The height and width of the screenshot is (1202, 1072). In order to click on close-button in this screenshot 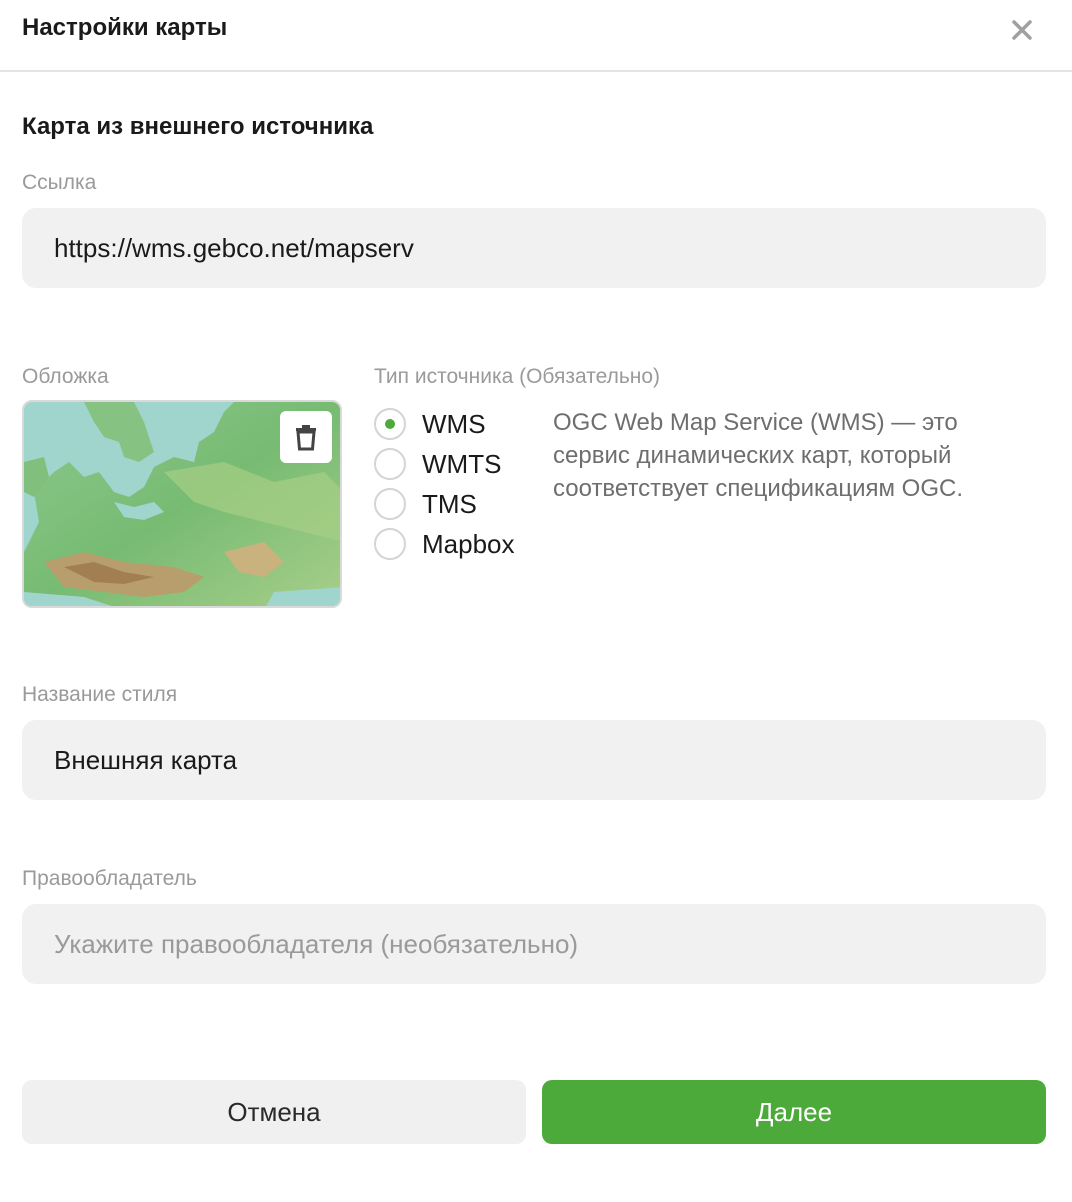, I will do `click(1022, 30)`.